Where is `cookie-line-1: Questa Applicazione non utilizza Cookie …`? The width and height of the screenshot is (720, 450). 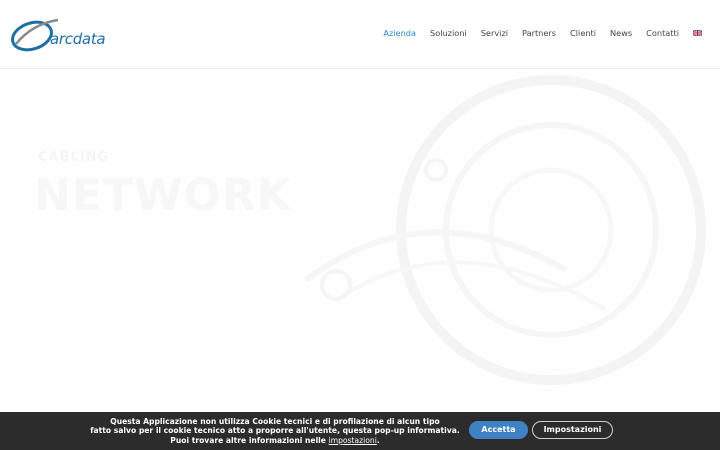 cookie-line-1: Questa Applicazione non utilizza Cookie … is located at coordinates (275, 421).